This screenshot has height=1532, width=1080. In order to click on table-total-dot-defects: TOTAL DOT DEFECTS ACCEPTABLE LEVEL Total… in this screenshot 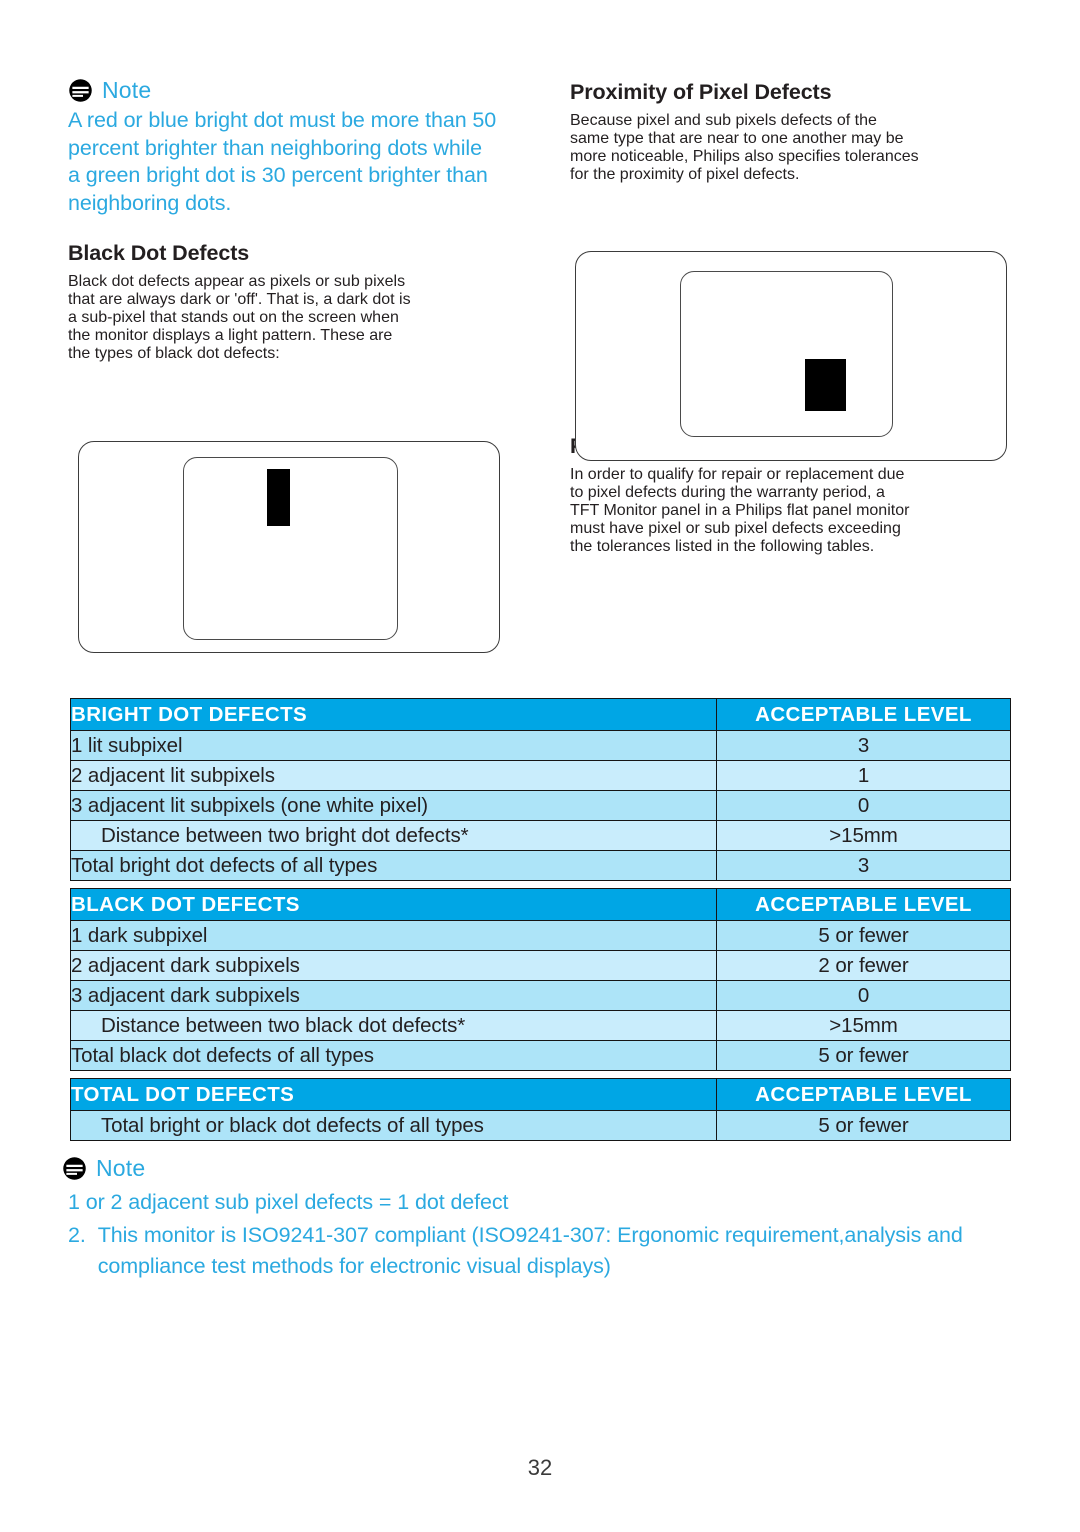, I will do `click(540, 1109)`.